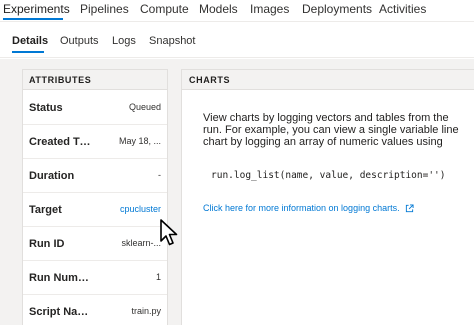 Image resolution: width=474 pixels, height=325 pixels. I want to click on tab-details: Details, so click(30, 41).